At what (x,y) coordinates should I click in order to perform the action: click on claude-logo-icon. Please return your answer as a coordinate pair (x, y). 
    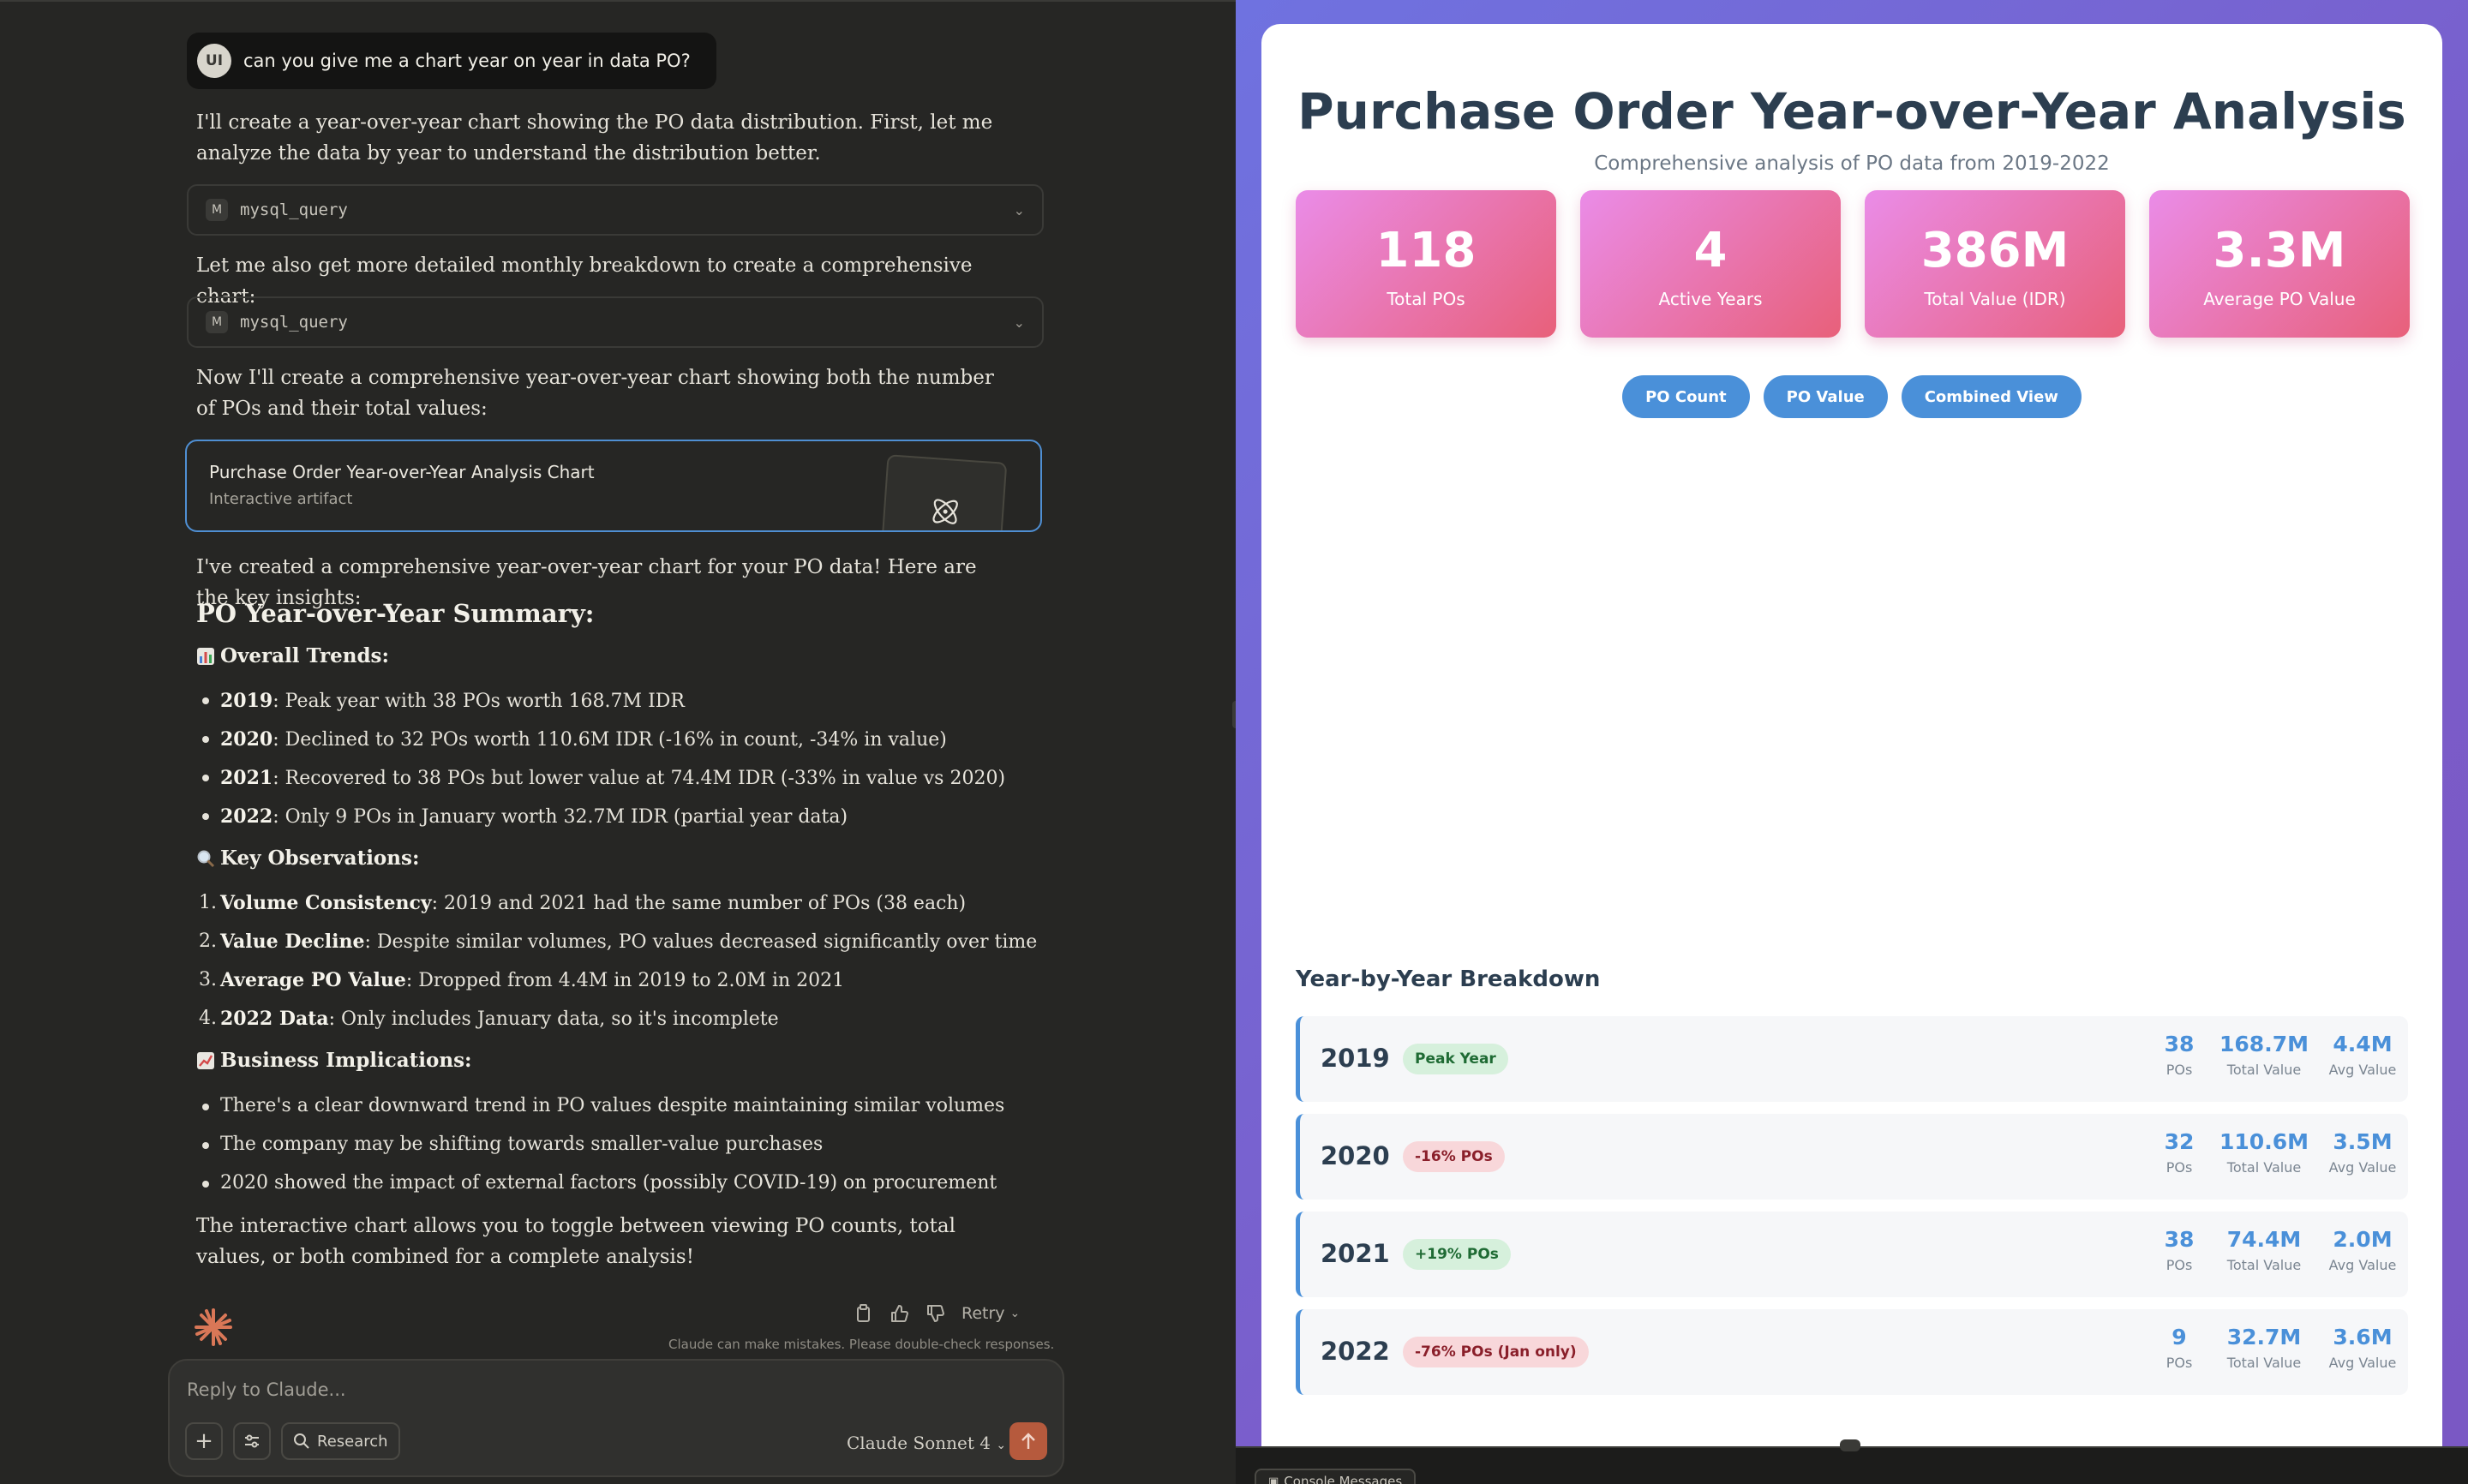
    Looking at the image, I should click on (213, 1327).